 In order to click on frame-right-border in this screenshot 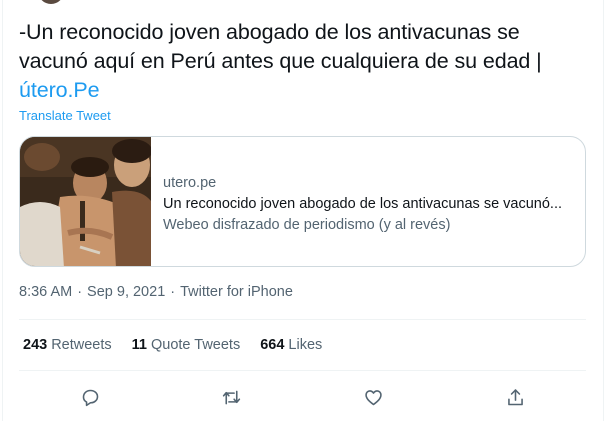, I will do `click(603, 210)`.